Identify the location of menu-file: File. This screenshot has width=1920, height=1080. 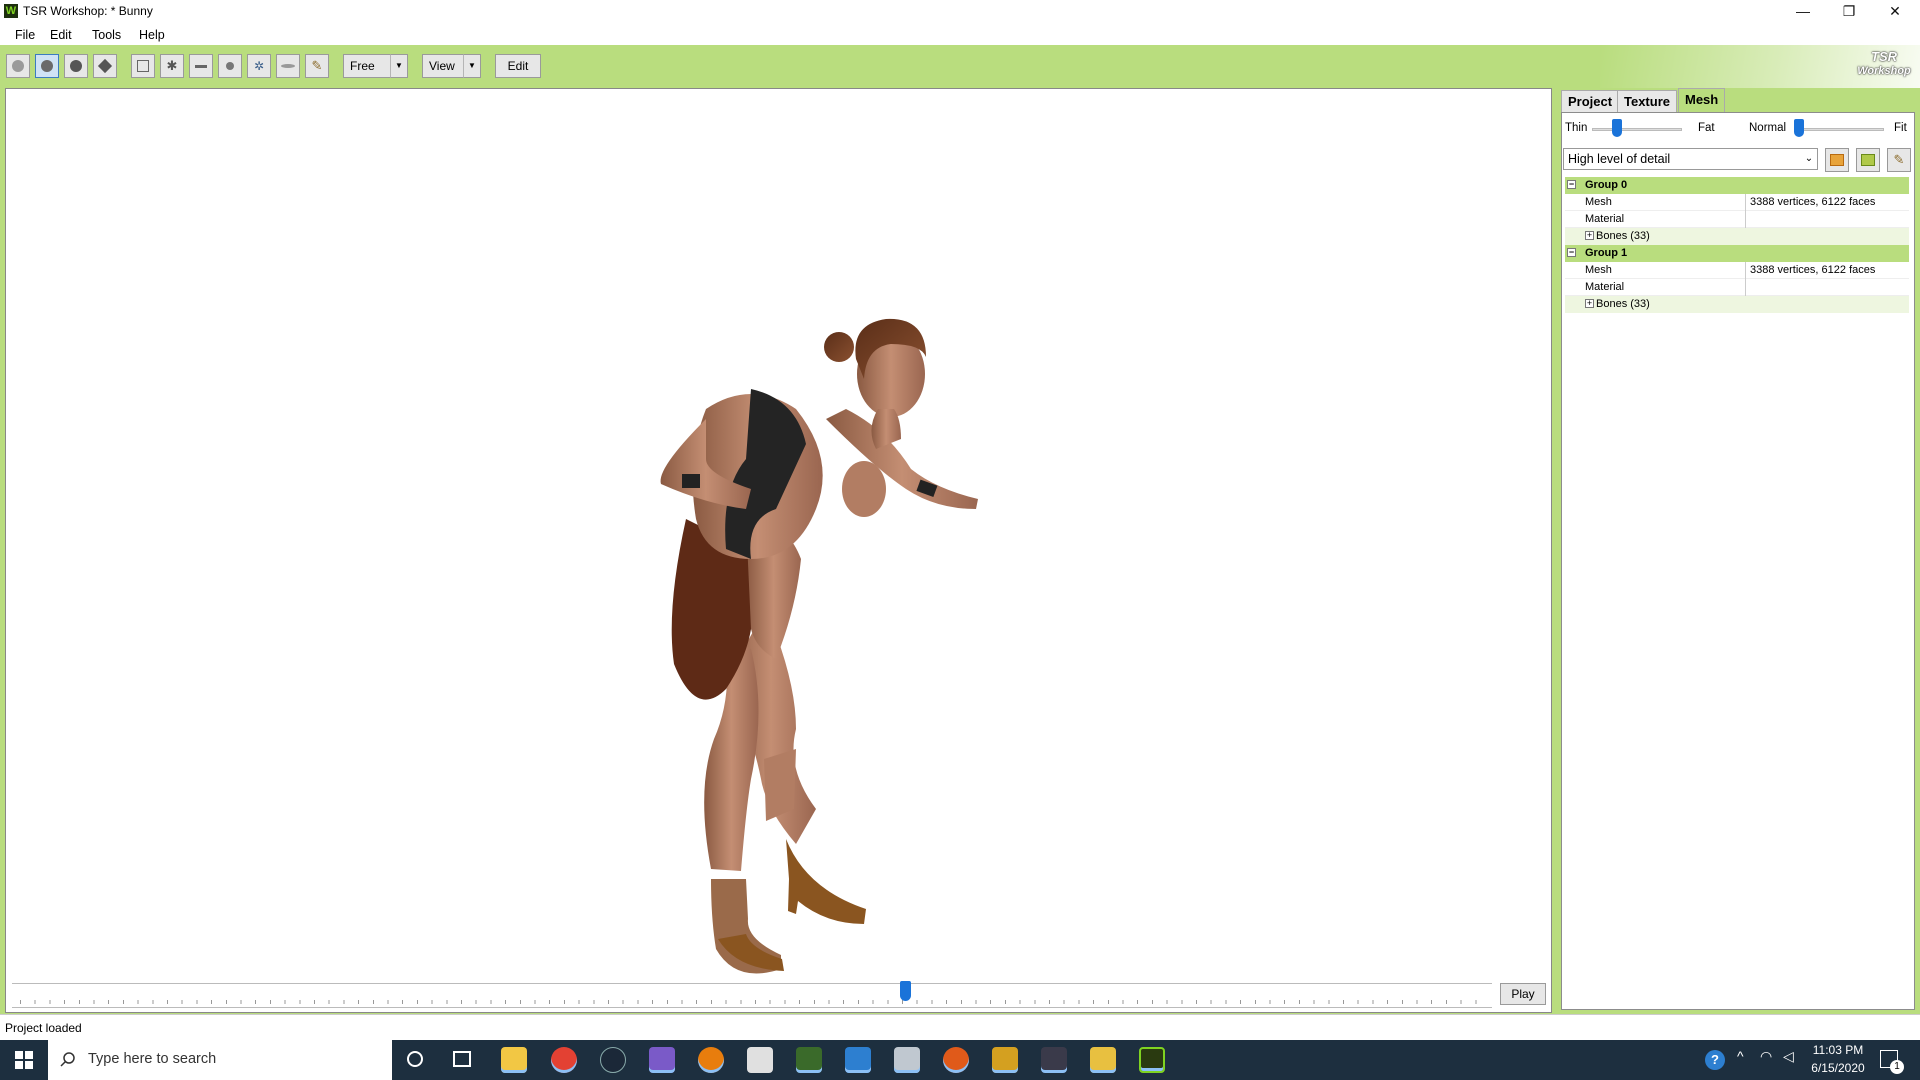
(25, 35).